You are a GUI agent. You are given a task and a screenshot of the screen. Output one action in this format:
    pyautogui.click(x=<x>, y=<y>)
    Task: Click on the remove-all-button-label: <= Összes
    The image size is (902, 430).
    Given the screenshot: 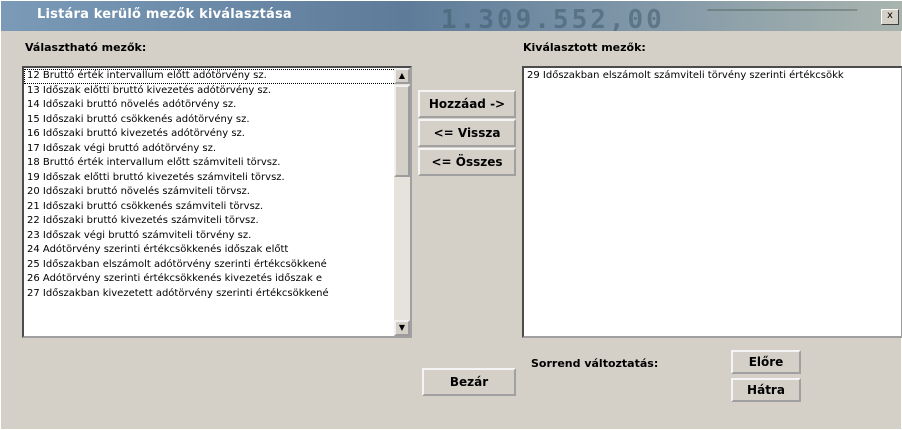 What is the action you would take?
    pyautogui.click(x=467, y=162)
    